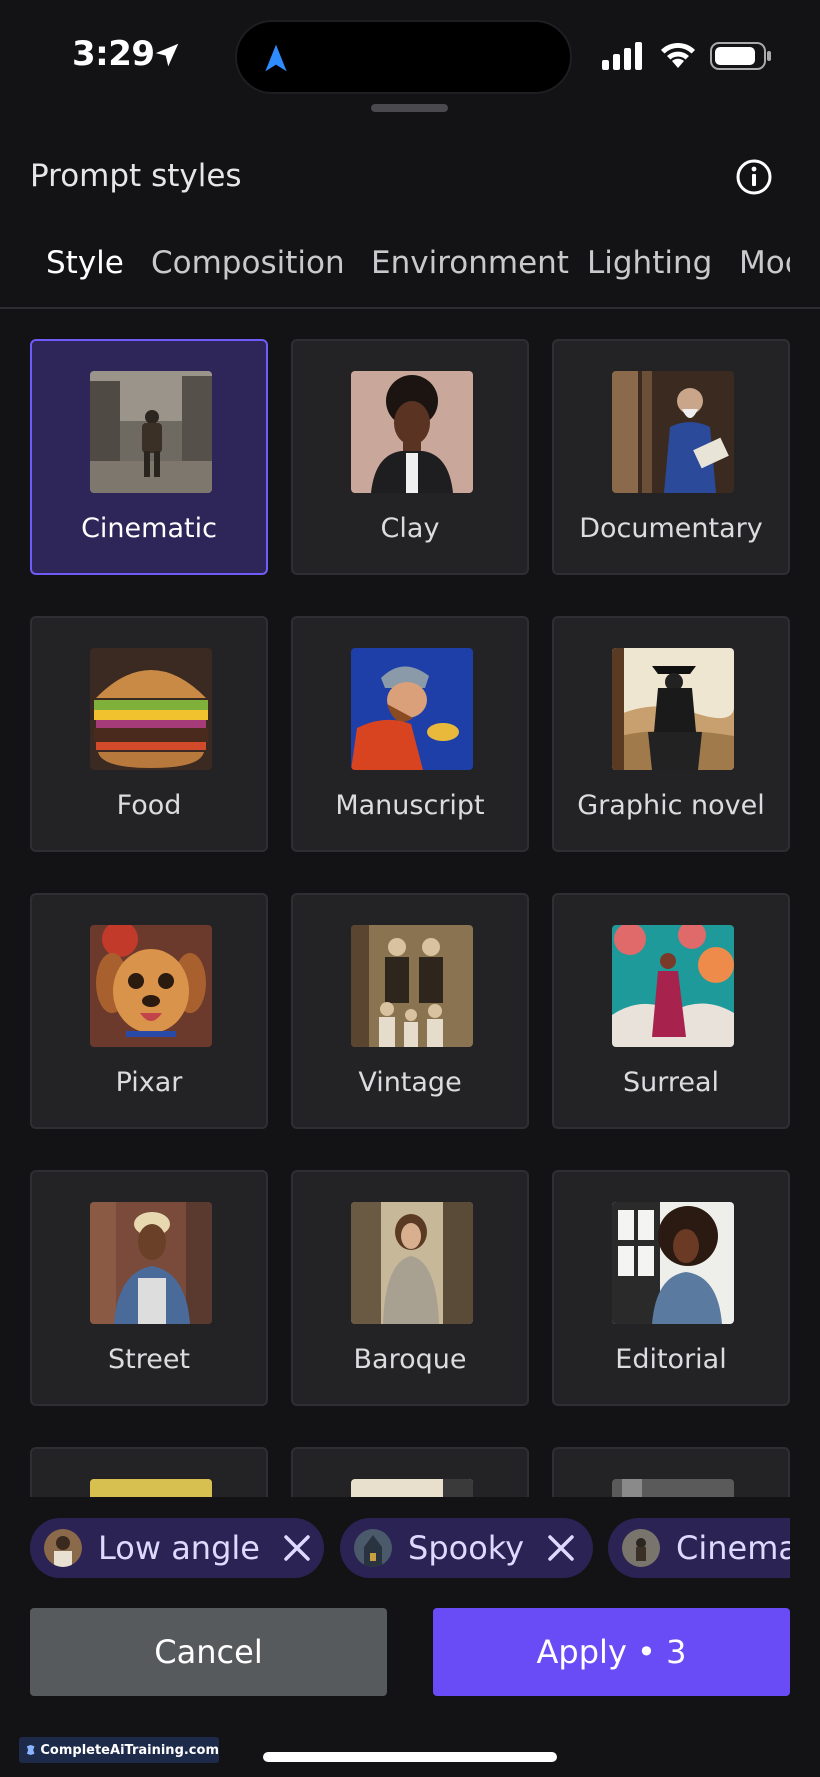 Image resolution: width=820 pixels, height=1777 pixels. I want to click on style-label: Editorial, so click(671, 1359).